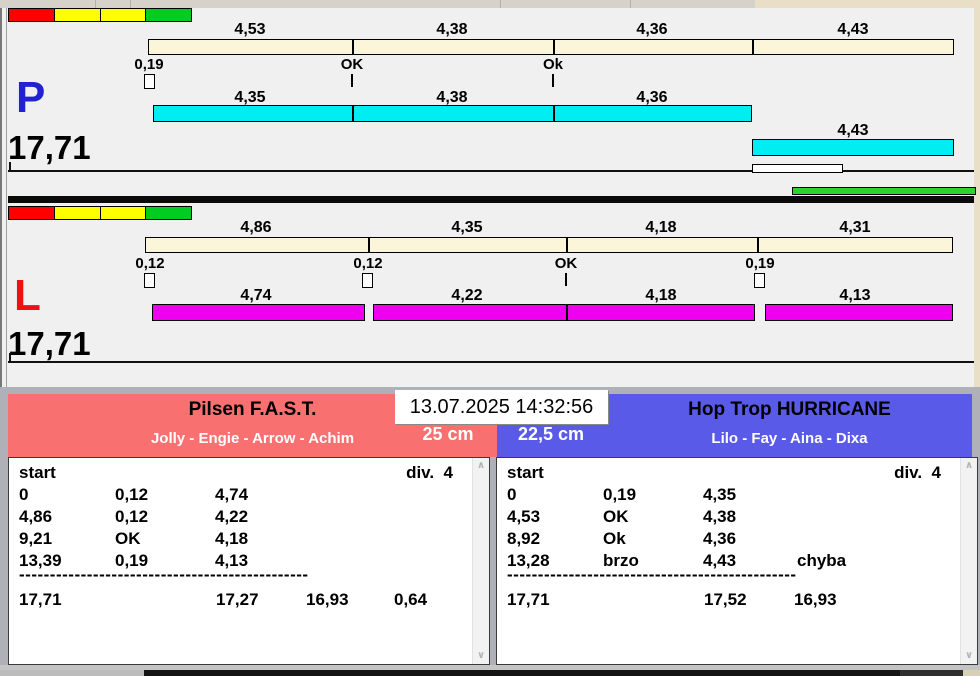 This screenshot has width=980, height=676. What do you see at coordinates (528, 560) in the screenshot?
I see `table-cell: 13,28` at bounding box center [528, 560].